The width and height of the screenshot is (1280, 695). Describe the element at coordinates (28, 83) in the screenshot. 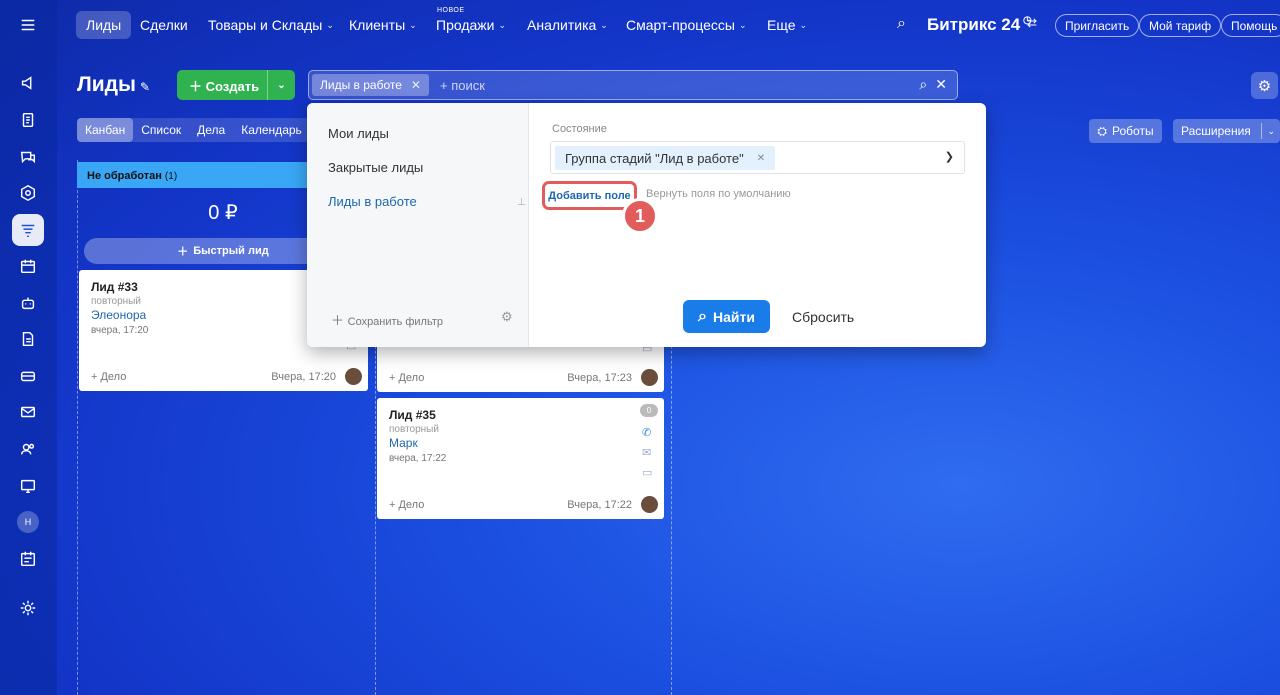

I see `megaphone-icon` at that location.